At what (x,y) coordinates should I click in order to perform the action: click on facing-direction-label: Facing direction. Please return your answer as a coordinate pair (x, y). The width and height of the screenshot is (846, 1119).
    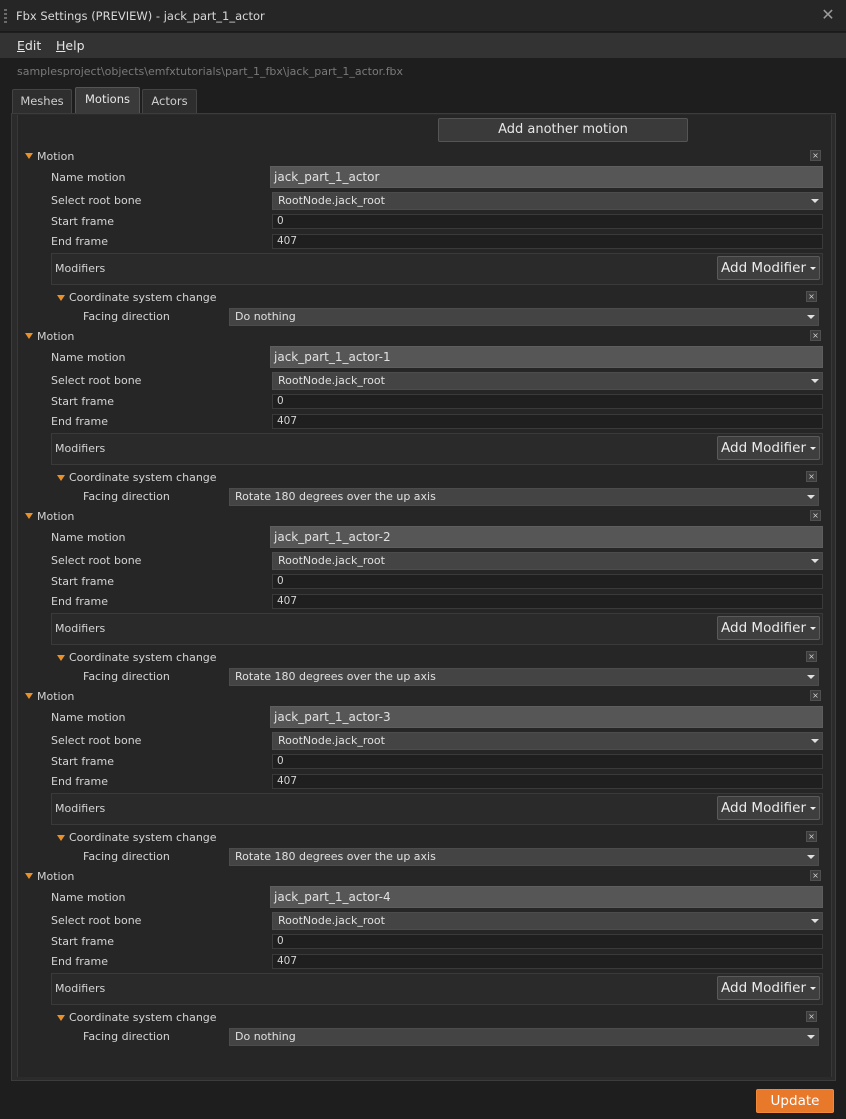
    Looking at the image, I should click on (126, 1036).